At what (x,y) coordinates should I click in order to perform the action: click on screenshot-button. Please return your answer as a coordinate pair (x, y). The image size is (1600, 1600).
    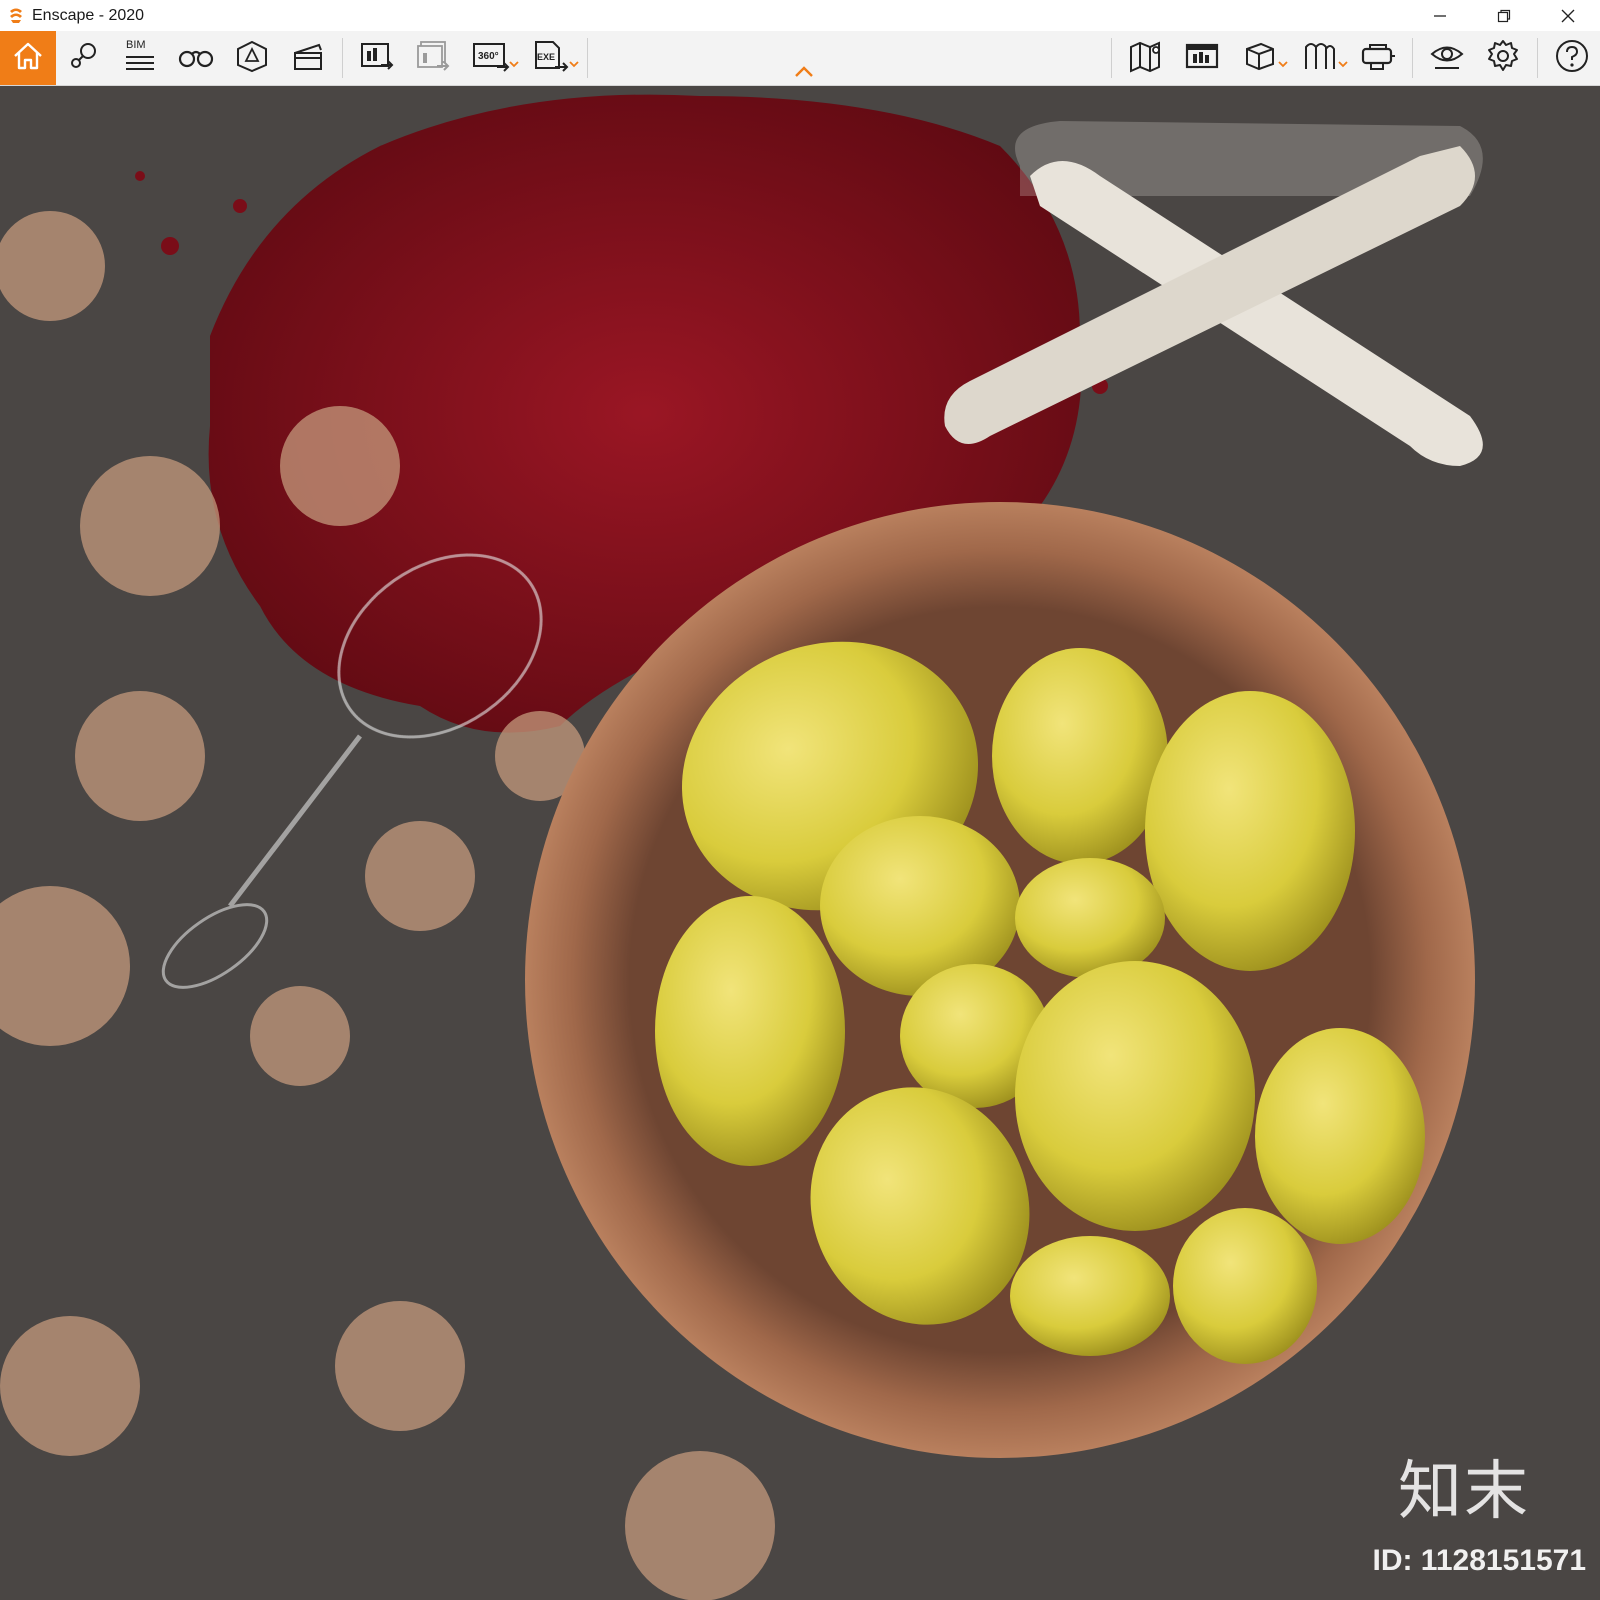
    Looking at the image, I should click on (377, 58).